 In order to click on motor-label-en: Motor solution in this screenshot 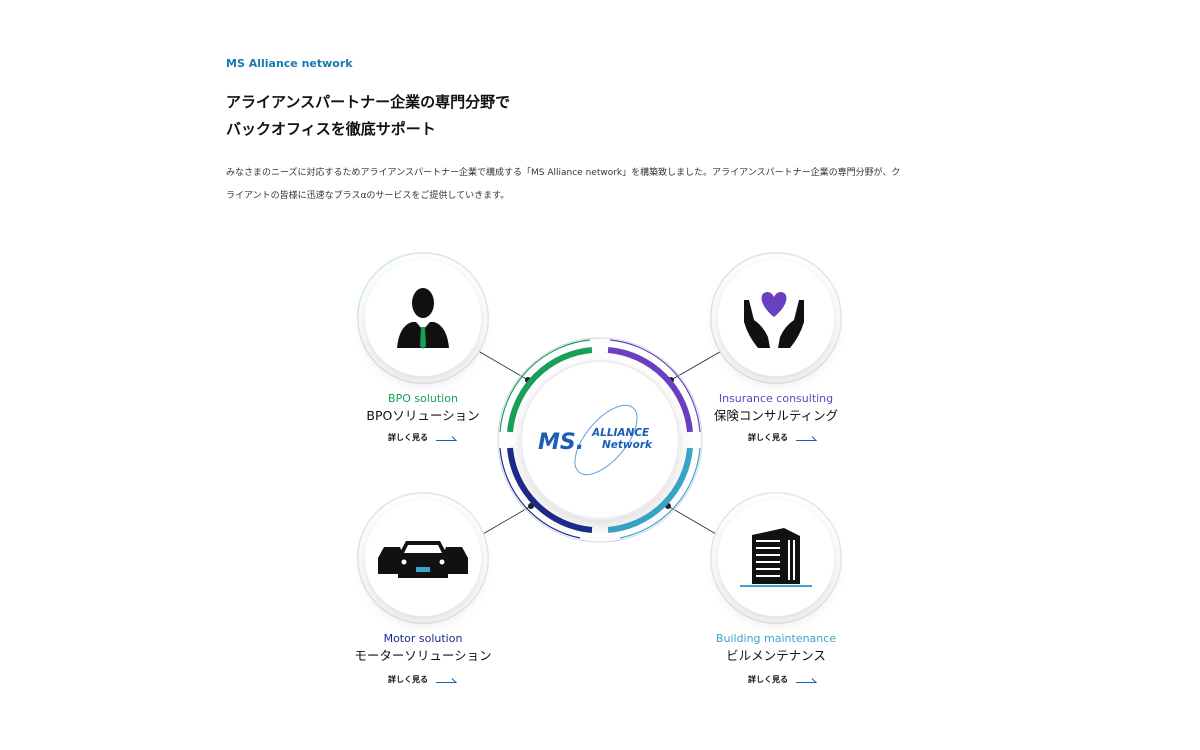, I will do `click(423, 638)`.